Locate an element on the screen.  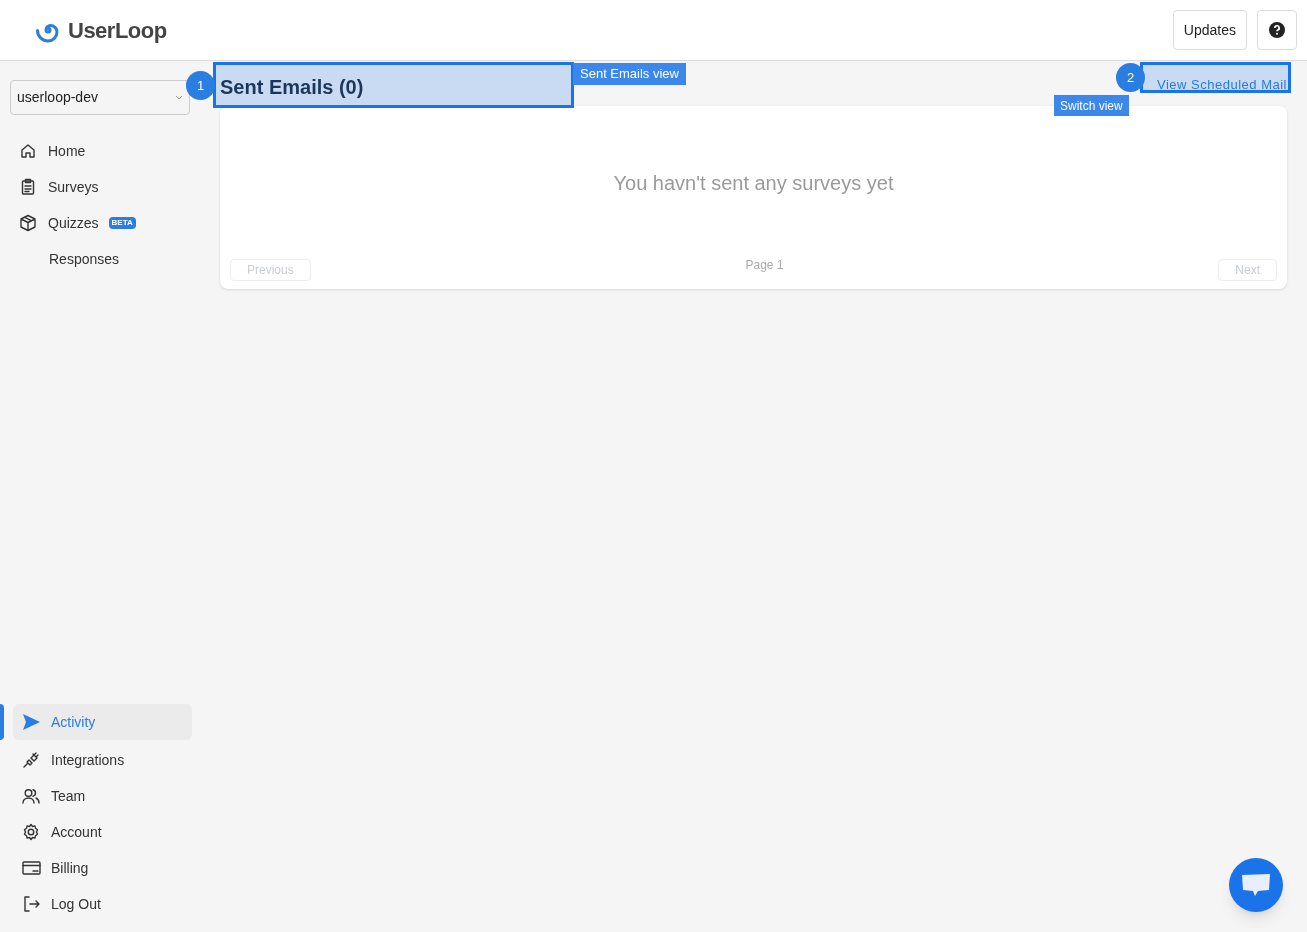
chevron-down-icon is located at coordinates (179, 97).